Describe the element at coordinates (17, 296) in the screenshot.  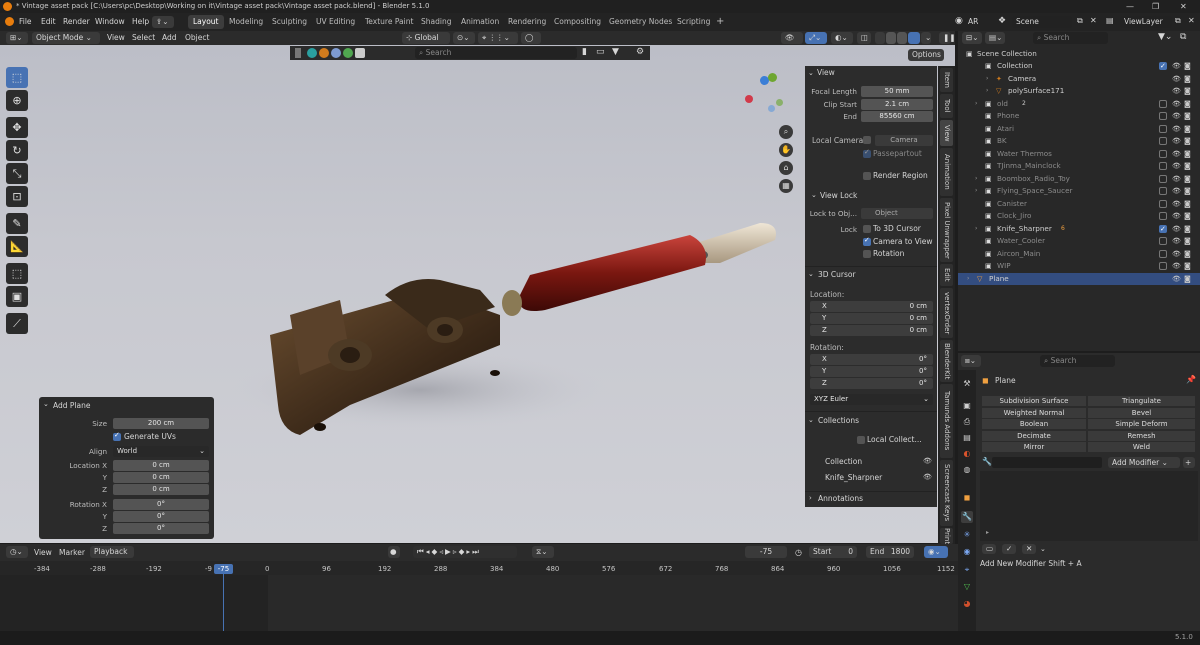
I see `add-object-tool-icon: ▣` at that location.